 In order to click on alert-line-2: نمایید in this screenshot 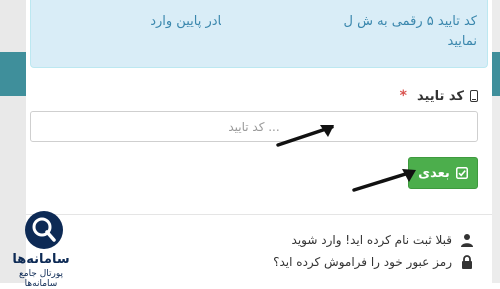, I will do `click(462, 41)`.